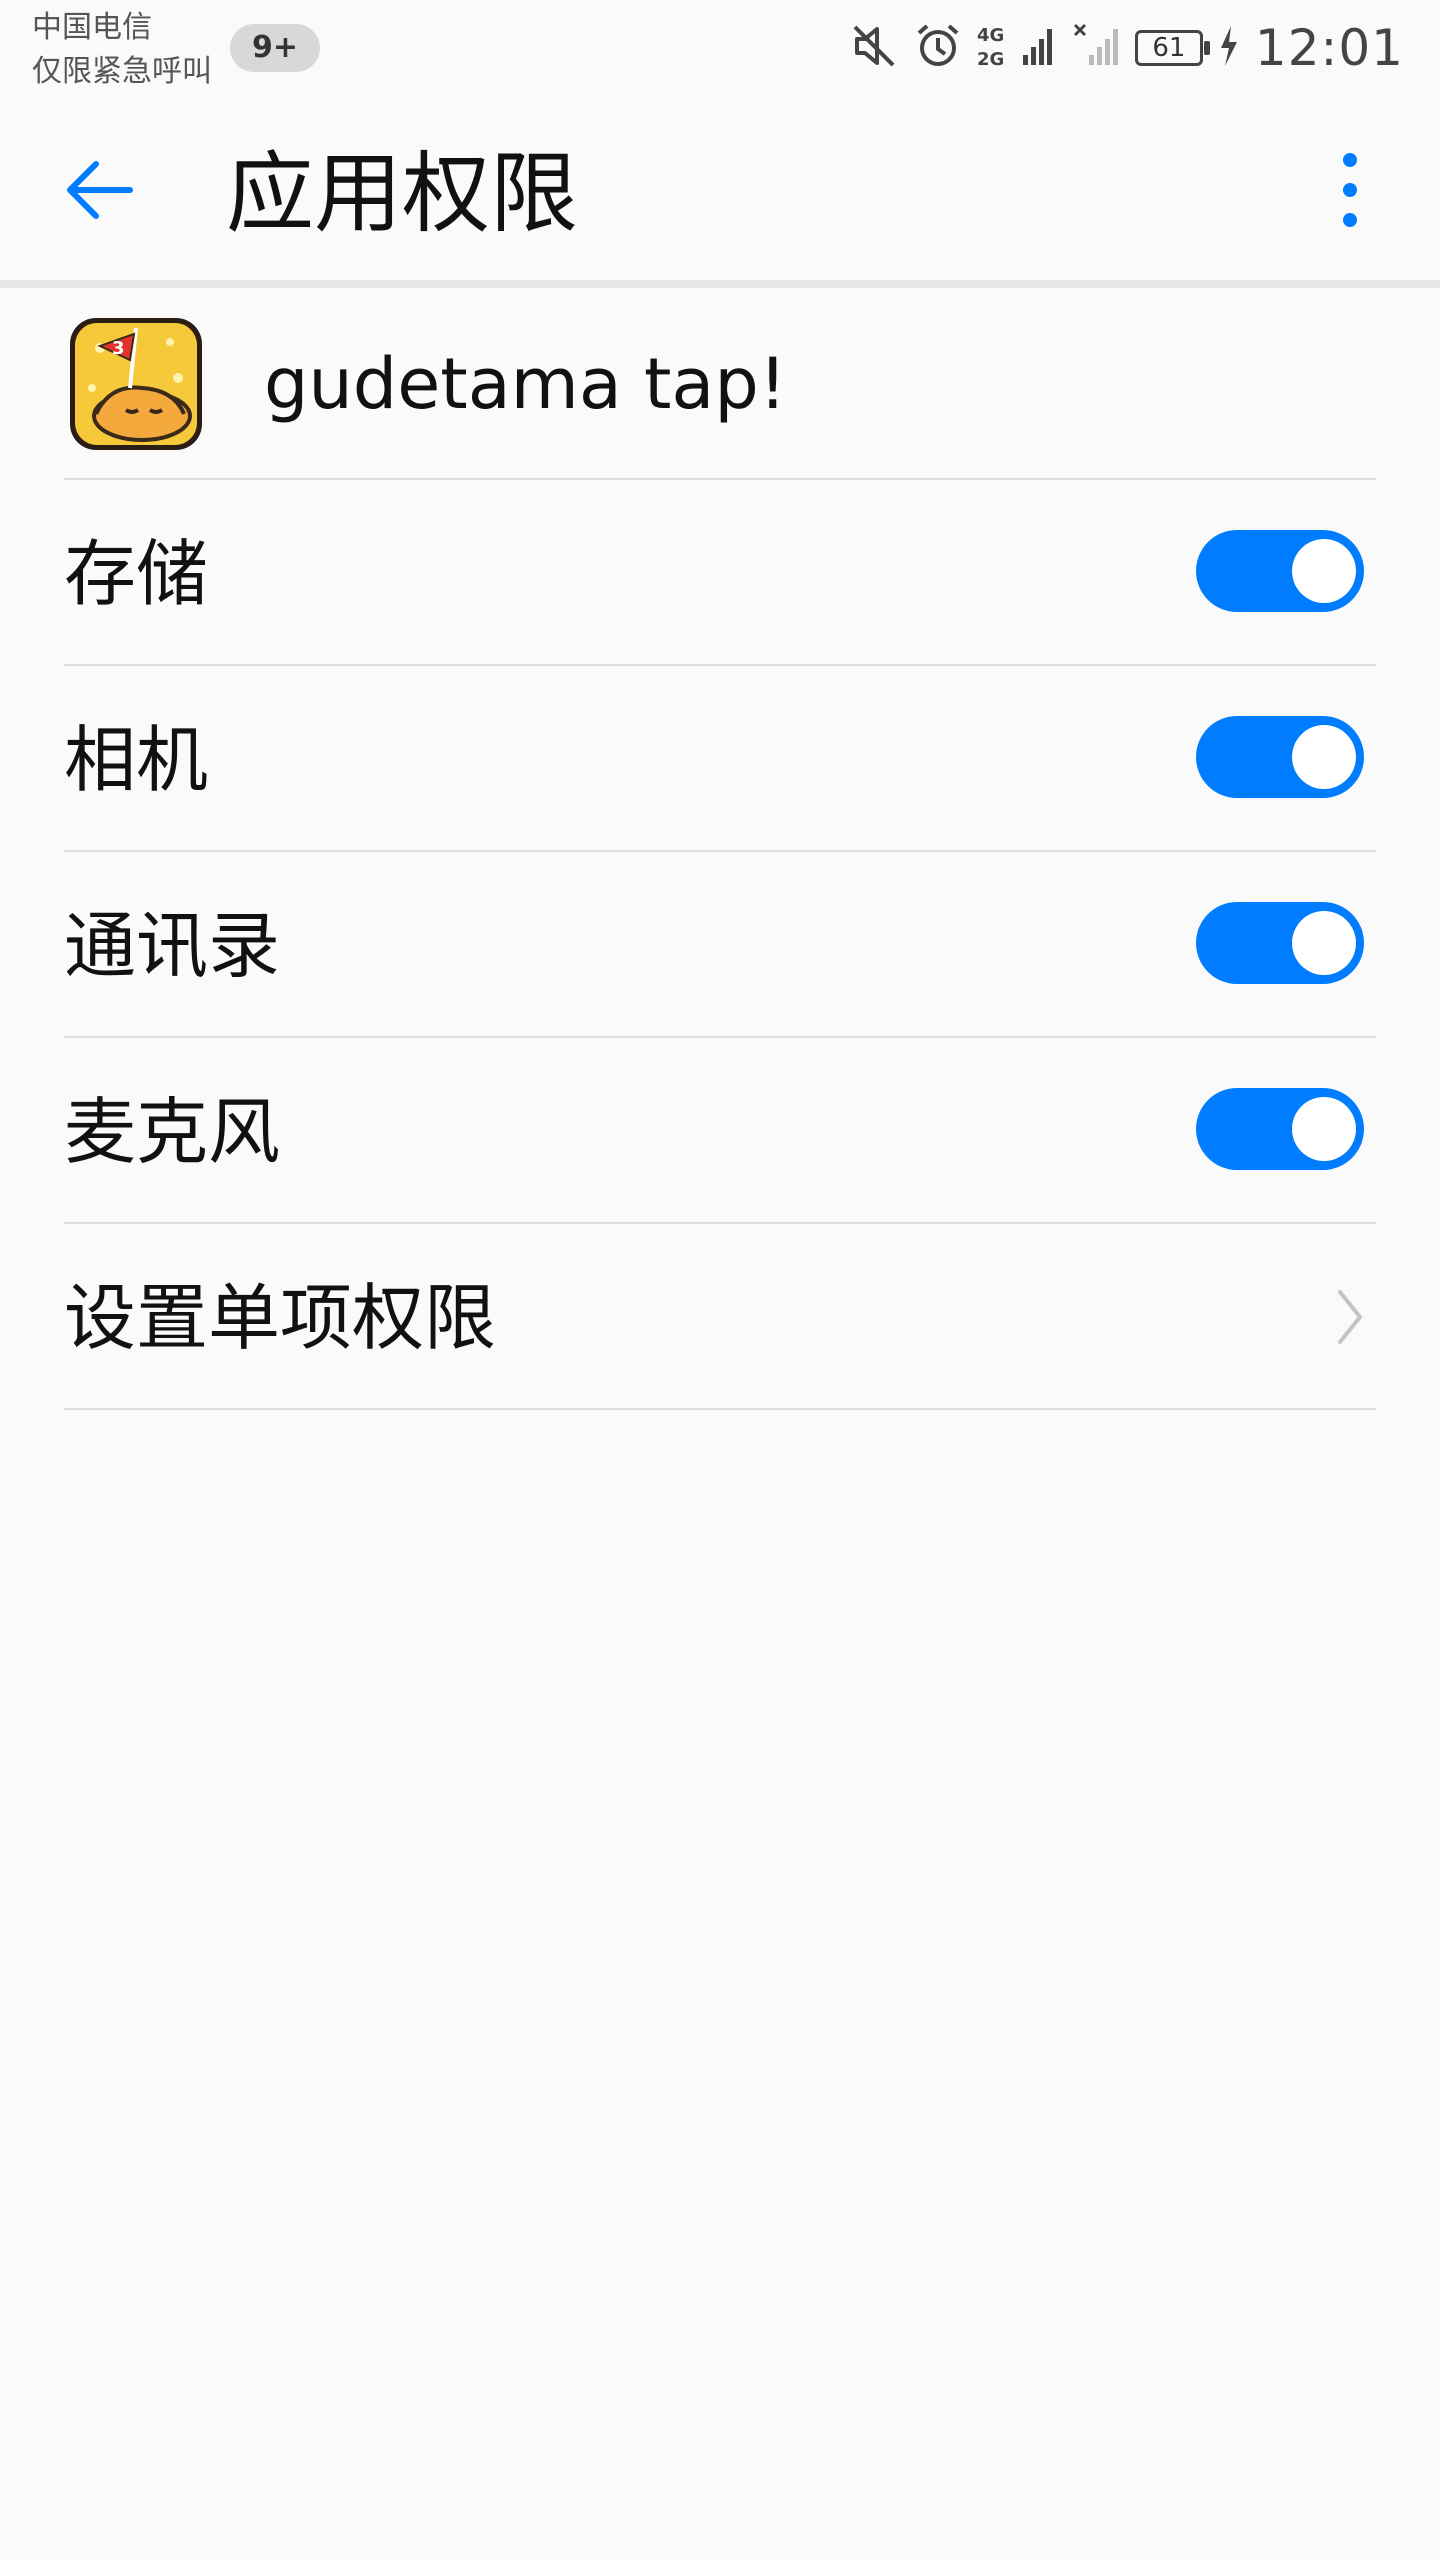 The width and height of the screenshot is (1440, 2560). I want to click on camera-permission-toggle, so click(1280, 757).